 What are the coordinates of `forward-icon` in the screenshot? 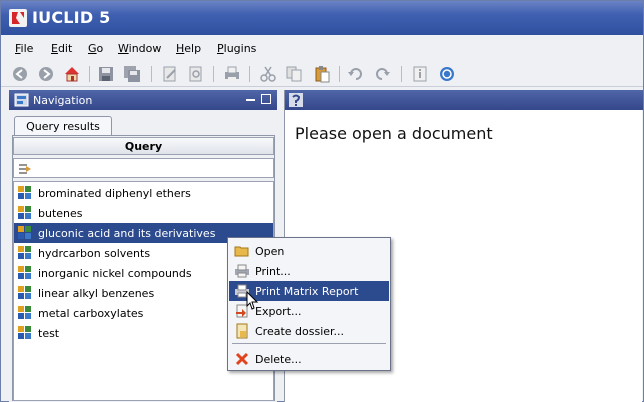 It's located at (46, 74).